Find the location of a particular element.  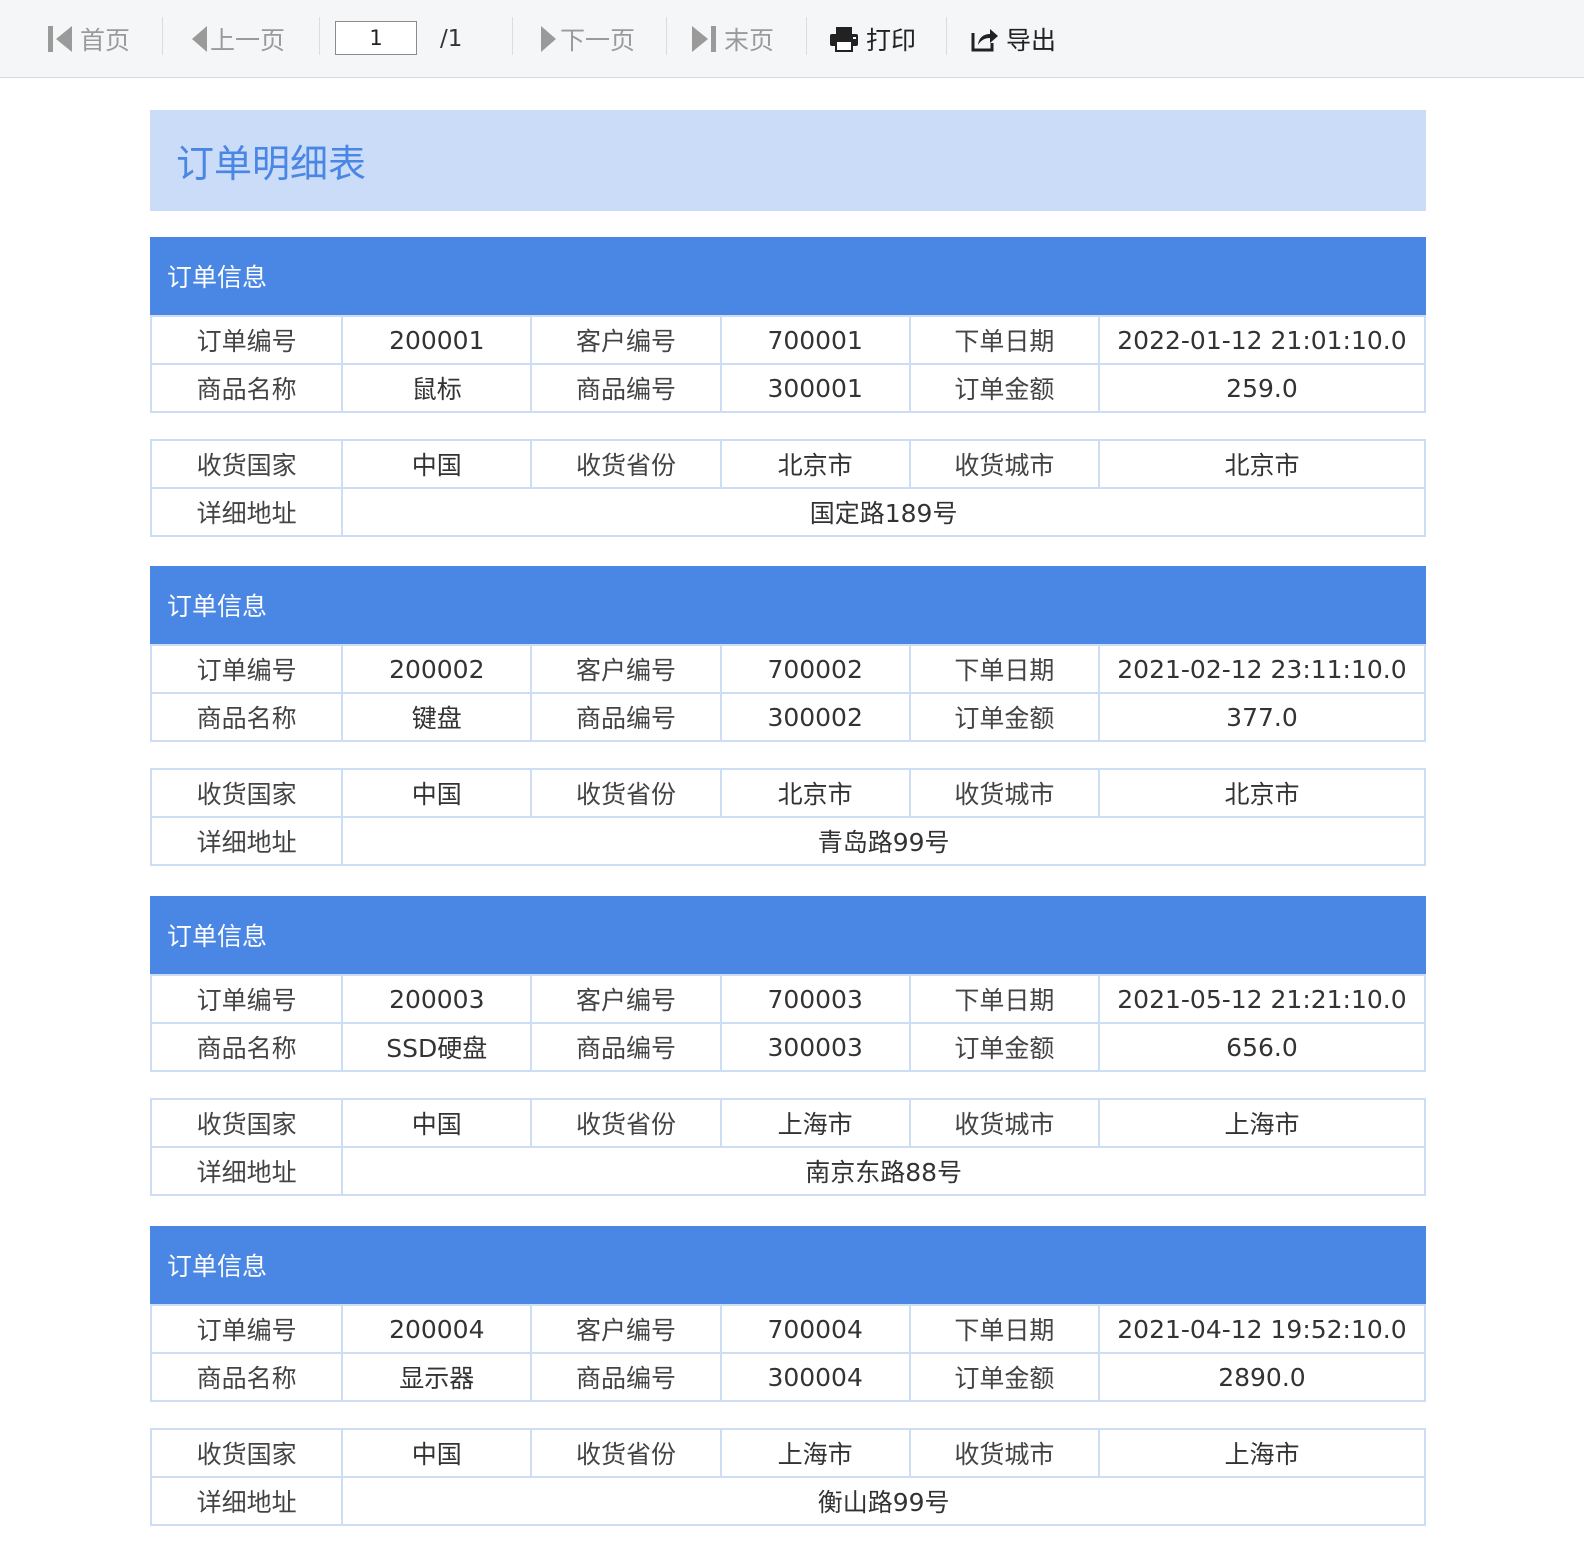

shipping-info-table: 收货国家 中国 收货省份 上海市 收货城市 上海市 详细地址 衡山路99号 is located at coordinates (788, 1477).